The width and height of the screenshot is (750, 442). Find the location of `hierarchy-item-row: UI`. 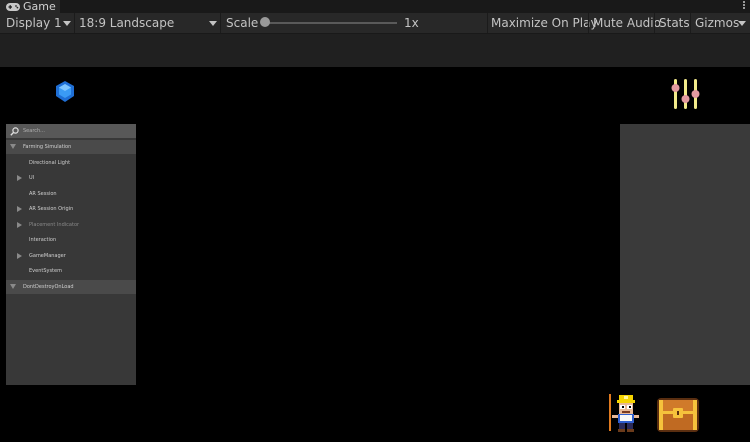

hierarchy-item-row: UI is located at coordinates (71, 178).